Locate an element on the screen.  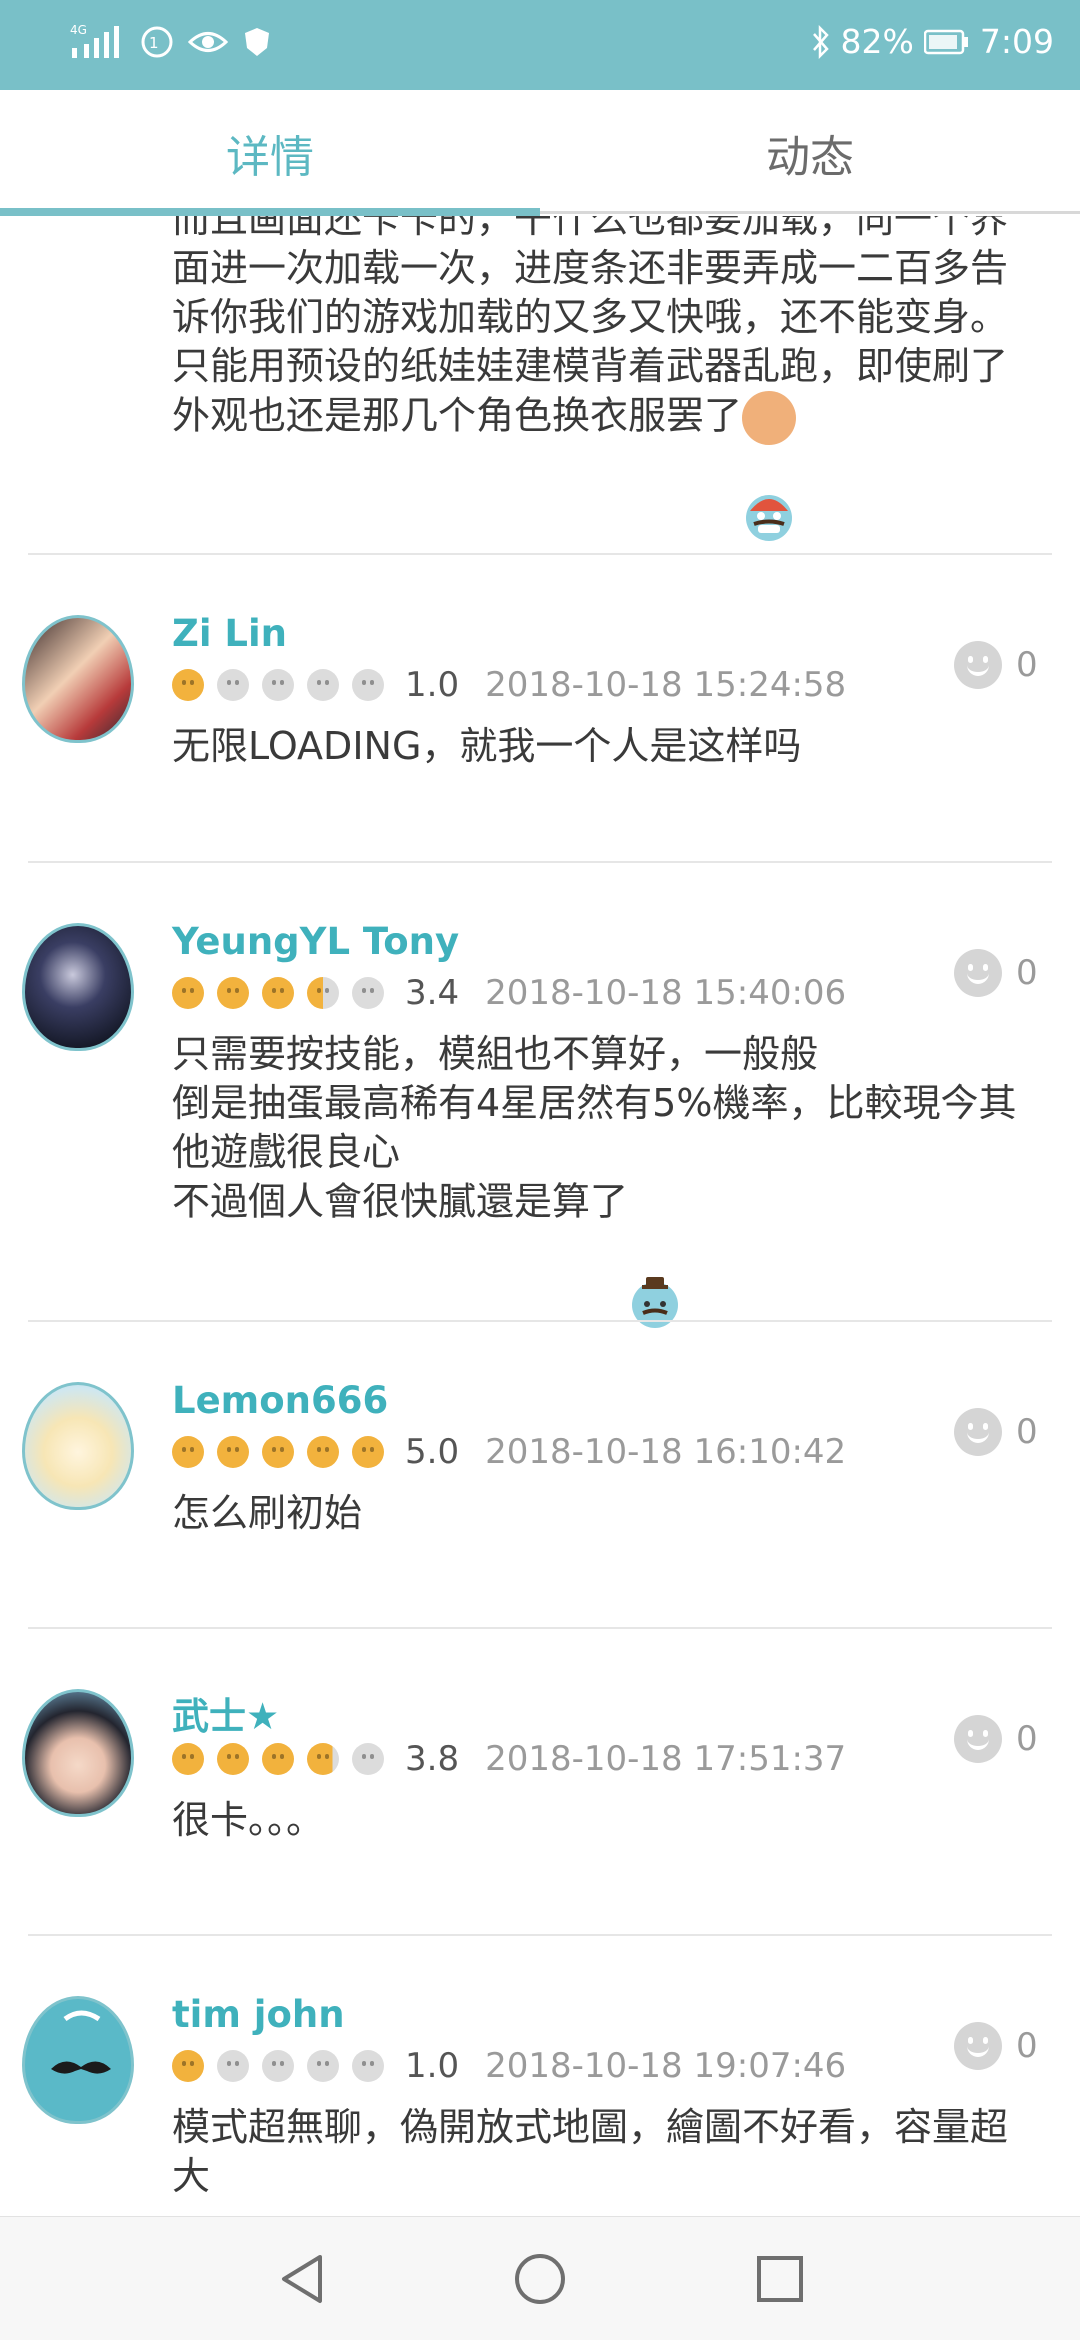
battery-icon is located at coordinates (946, 42).